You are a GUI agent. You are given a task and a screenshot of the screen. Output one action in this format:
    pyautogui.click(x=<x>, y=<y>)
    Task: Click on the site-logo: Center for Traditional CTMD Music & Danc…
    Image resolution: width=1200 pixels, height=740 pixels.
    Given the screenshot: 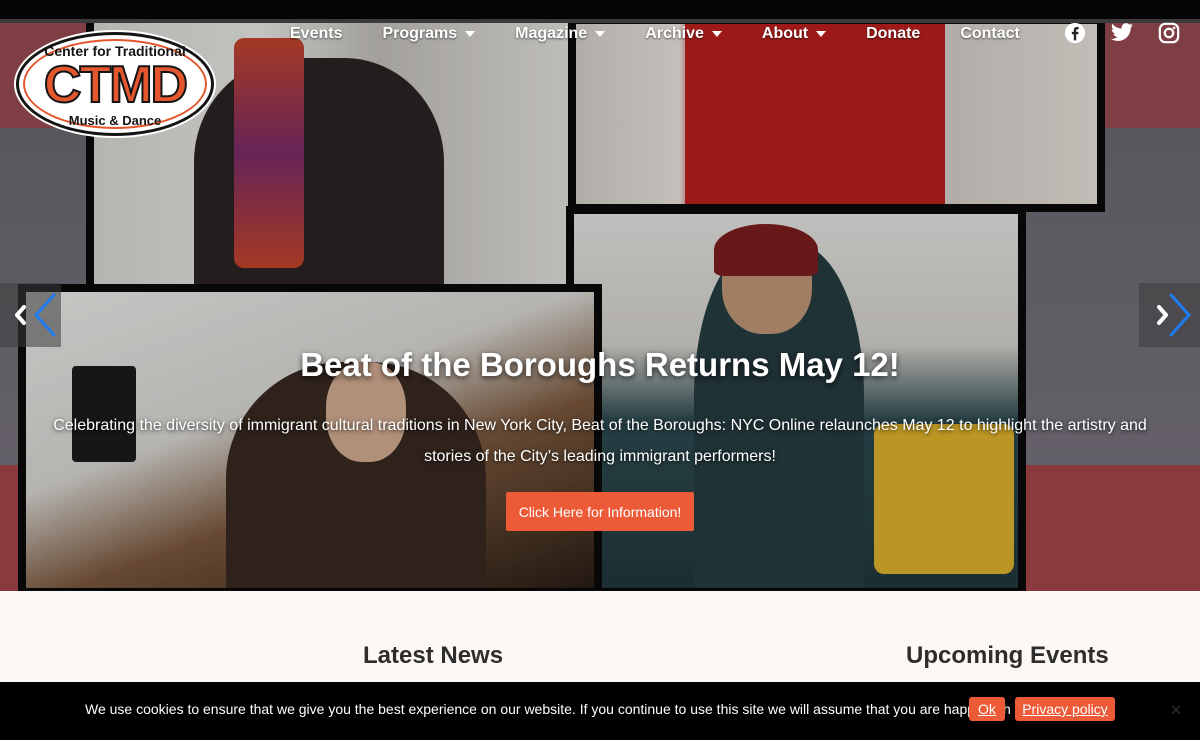 What is the action you would take?
    pyautogui.click(x=115, y=84)
    